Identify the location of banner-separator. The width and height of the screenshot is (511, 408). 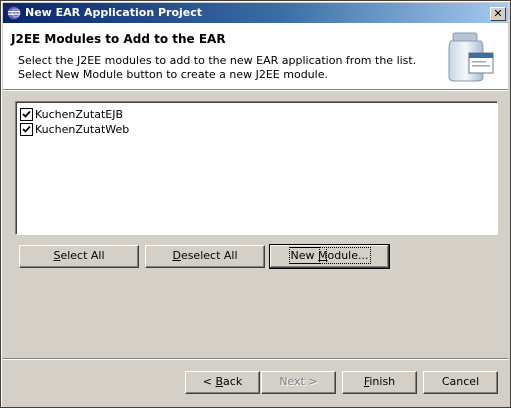
(255, 90).